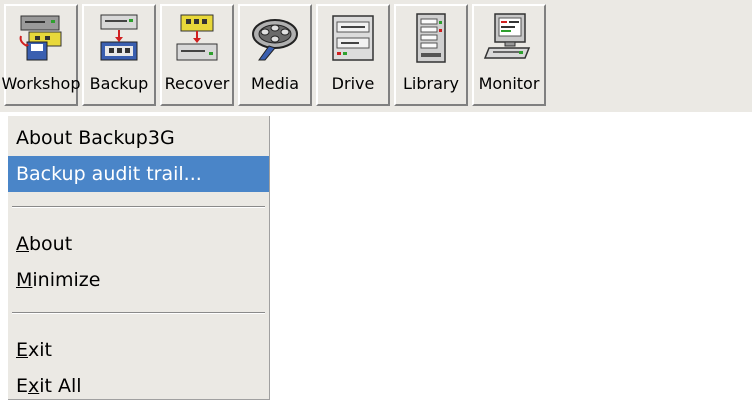 Image resolution: width=752 pixels, height=402 pixels. Describe the element at coordinates (51, 244) in the screenshot. I see `menu-item-label: bout` at that location.